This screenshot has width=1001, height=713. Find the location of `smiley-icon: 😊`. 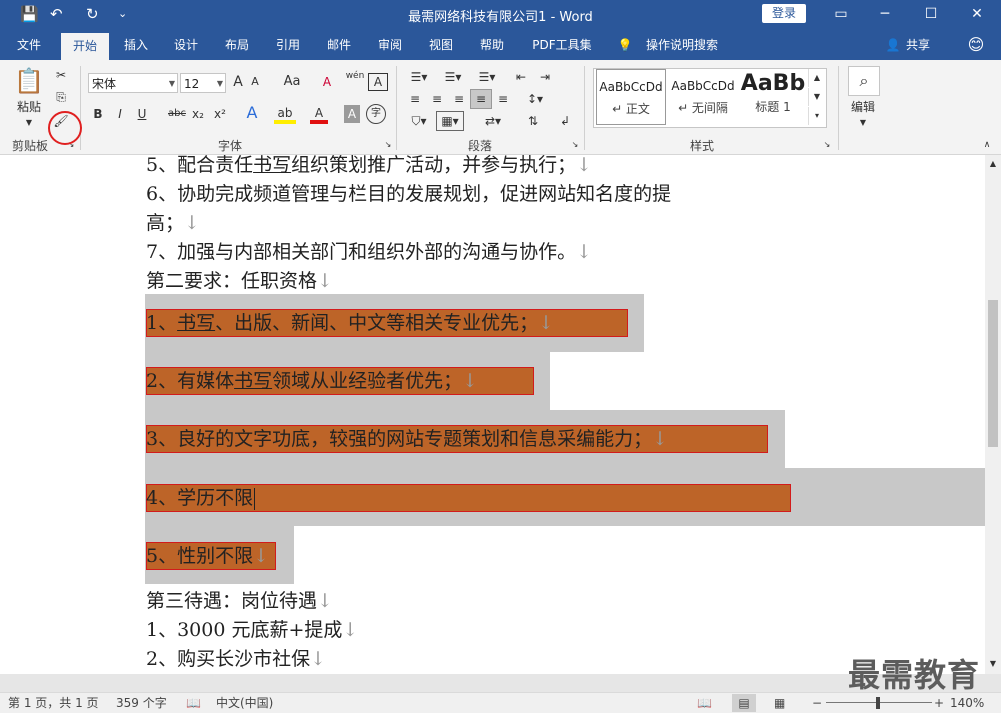

smiley-icon: 😊 is located at coordinates (976, 45).